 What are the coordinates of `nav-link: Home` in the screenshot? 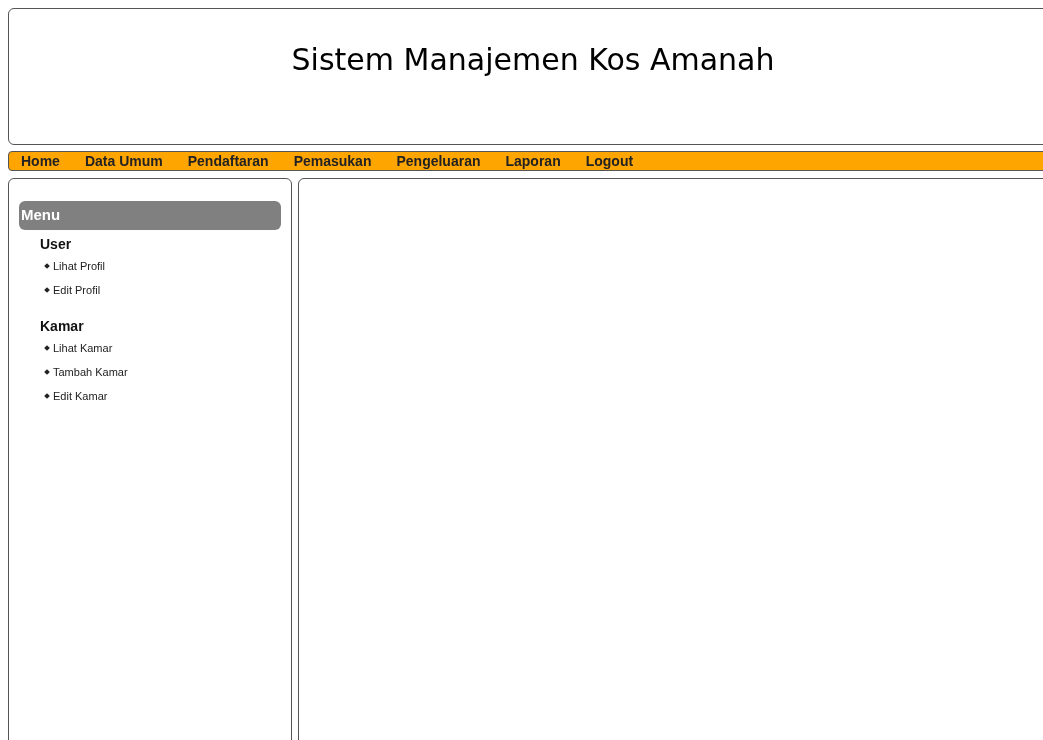 It's located at (40, 161).